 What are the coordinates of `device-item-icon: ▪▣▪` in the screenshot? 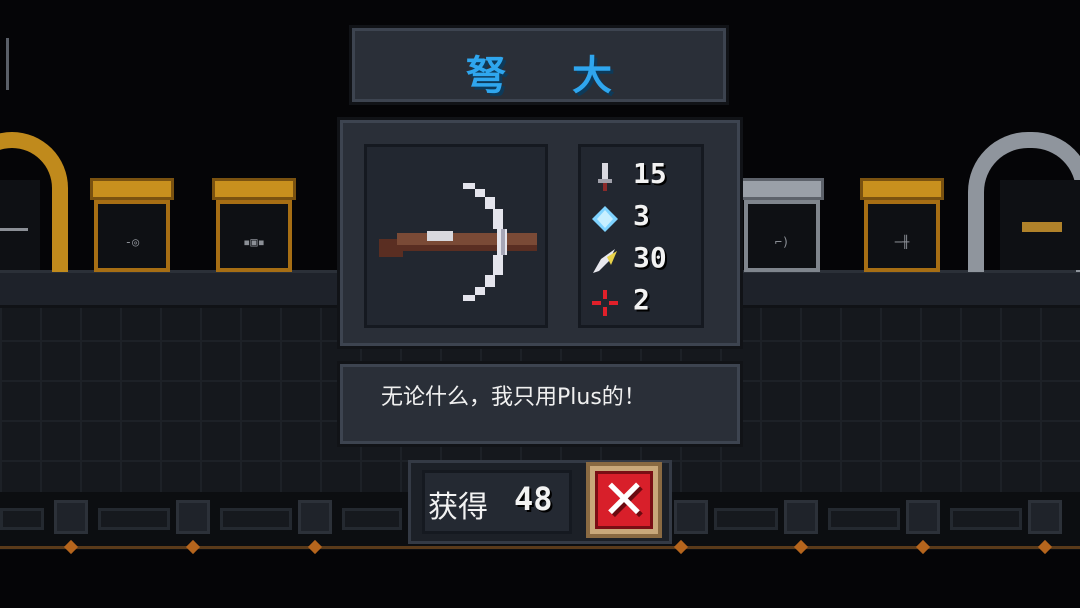 It's located at (254, 242).